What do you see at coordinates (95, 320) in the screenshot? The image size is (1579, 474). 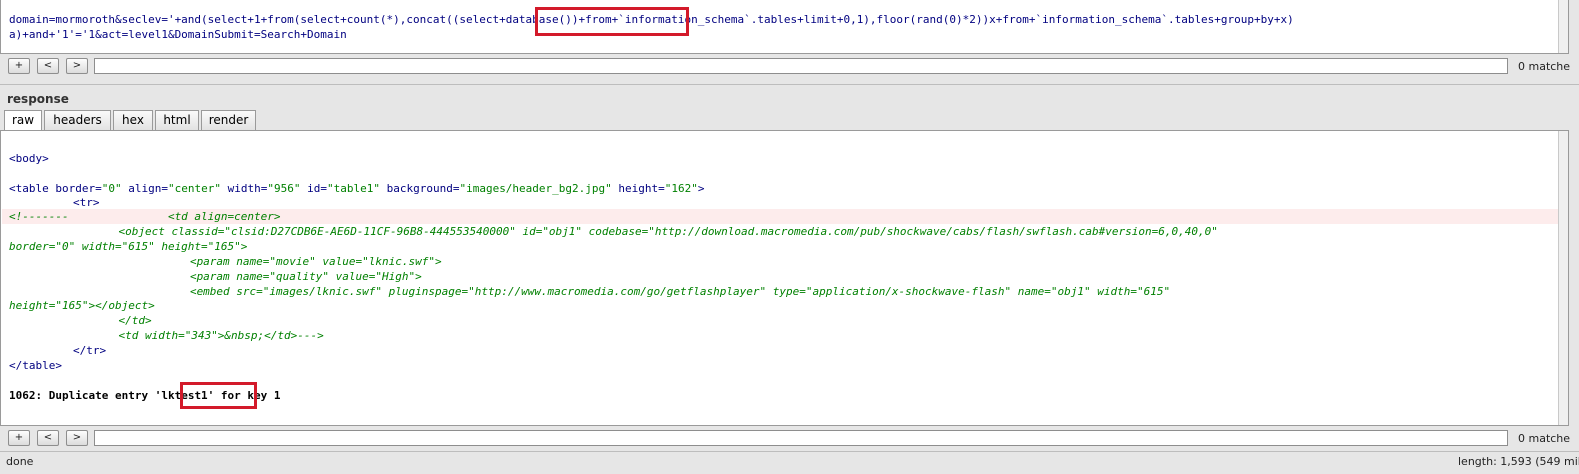 I see `code-comment-line: </td>` at bounding box center [95, 320].